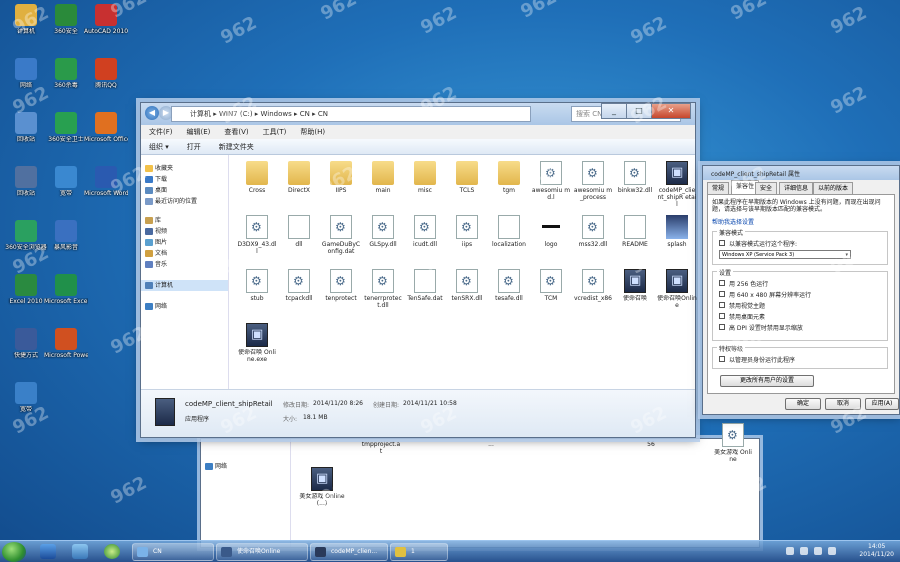  Describe the element at coordinates (184, 306) in the screenshot. I see `nav-item: 网络` at that location.